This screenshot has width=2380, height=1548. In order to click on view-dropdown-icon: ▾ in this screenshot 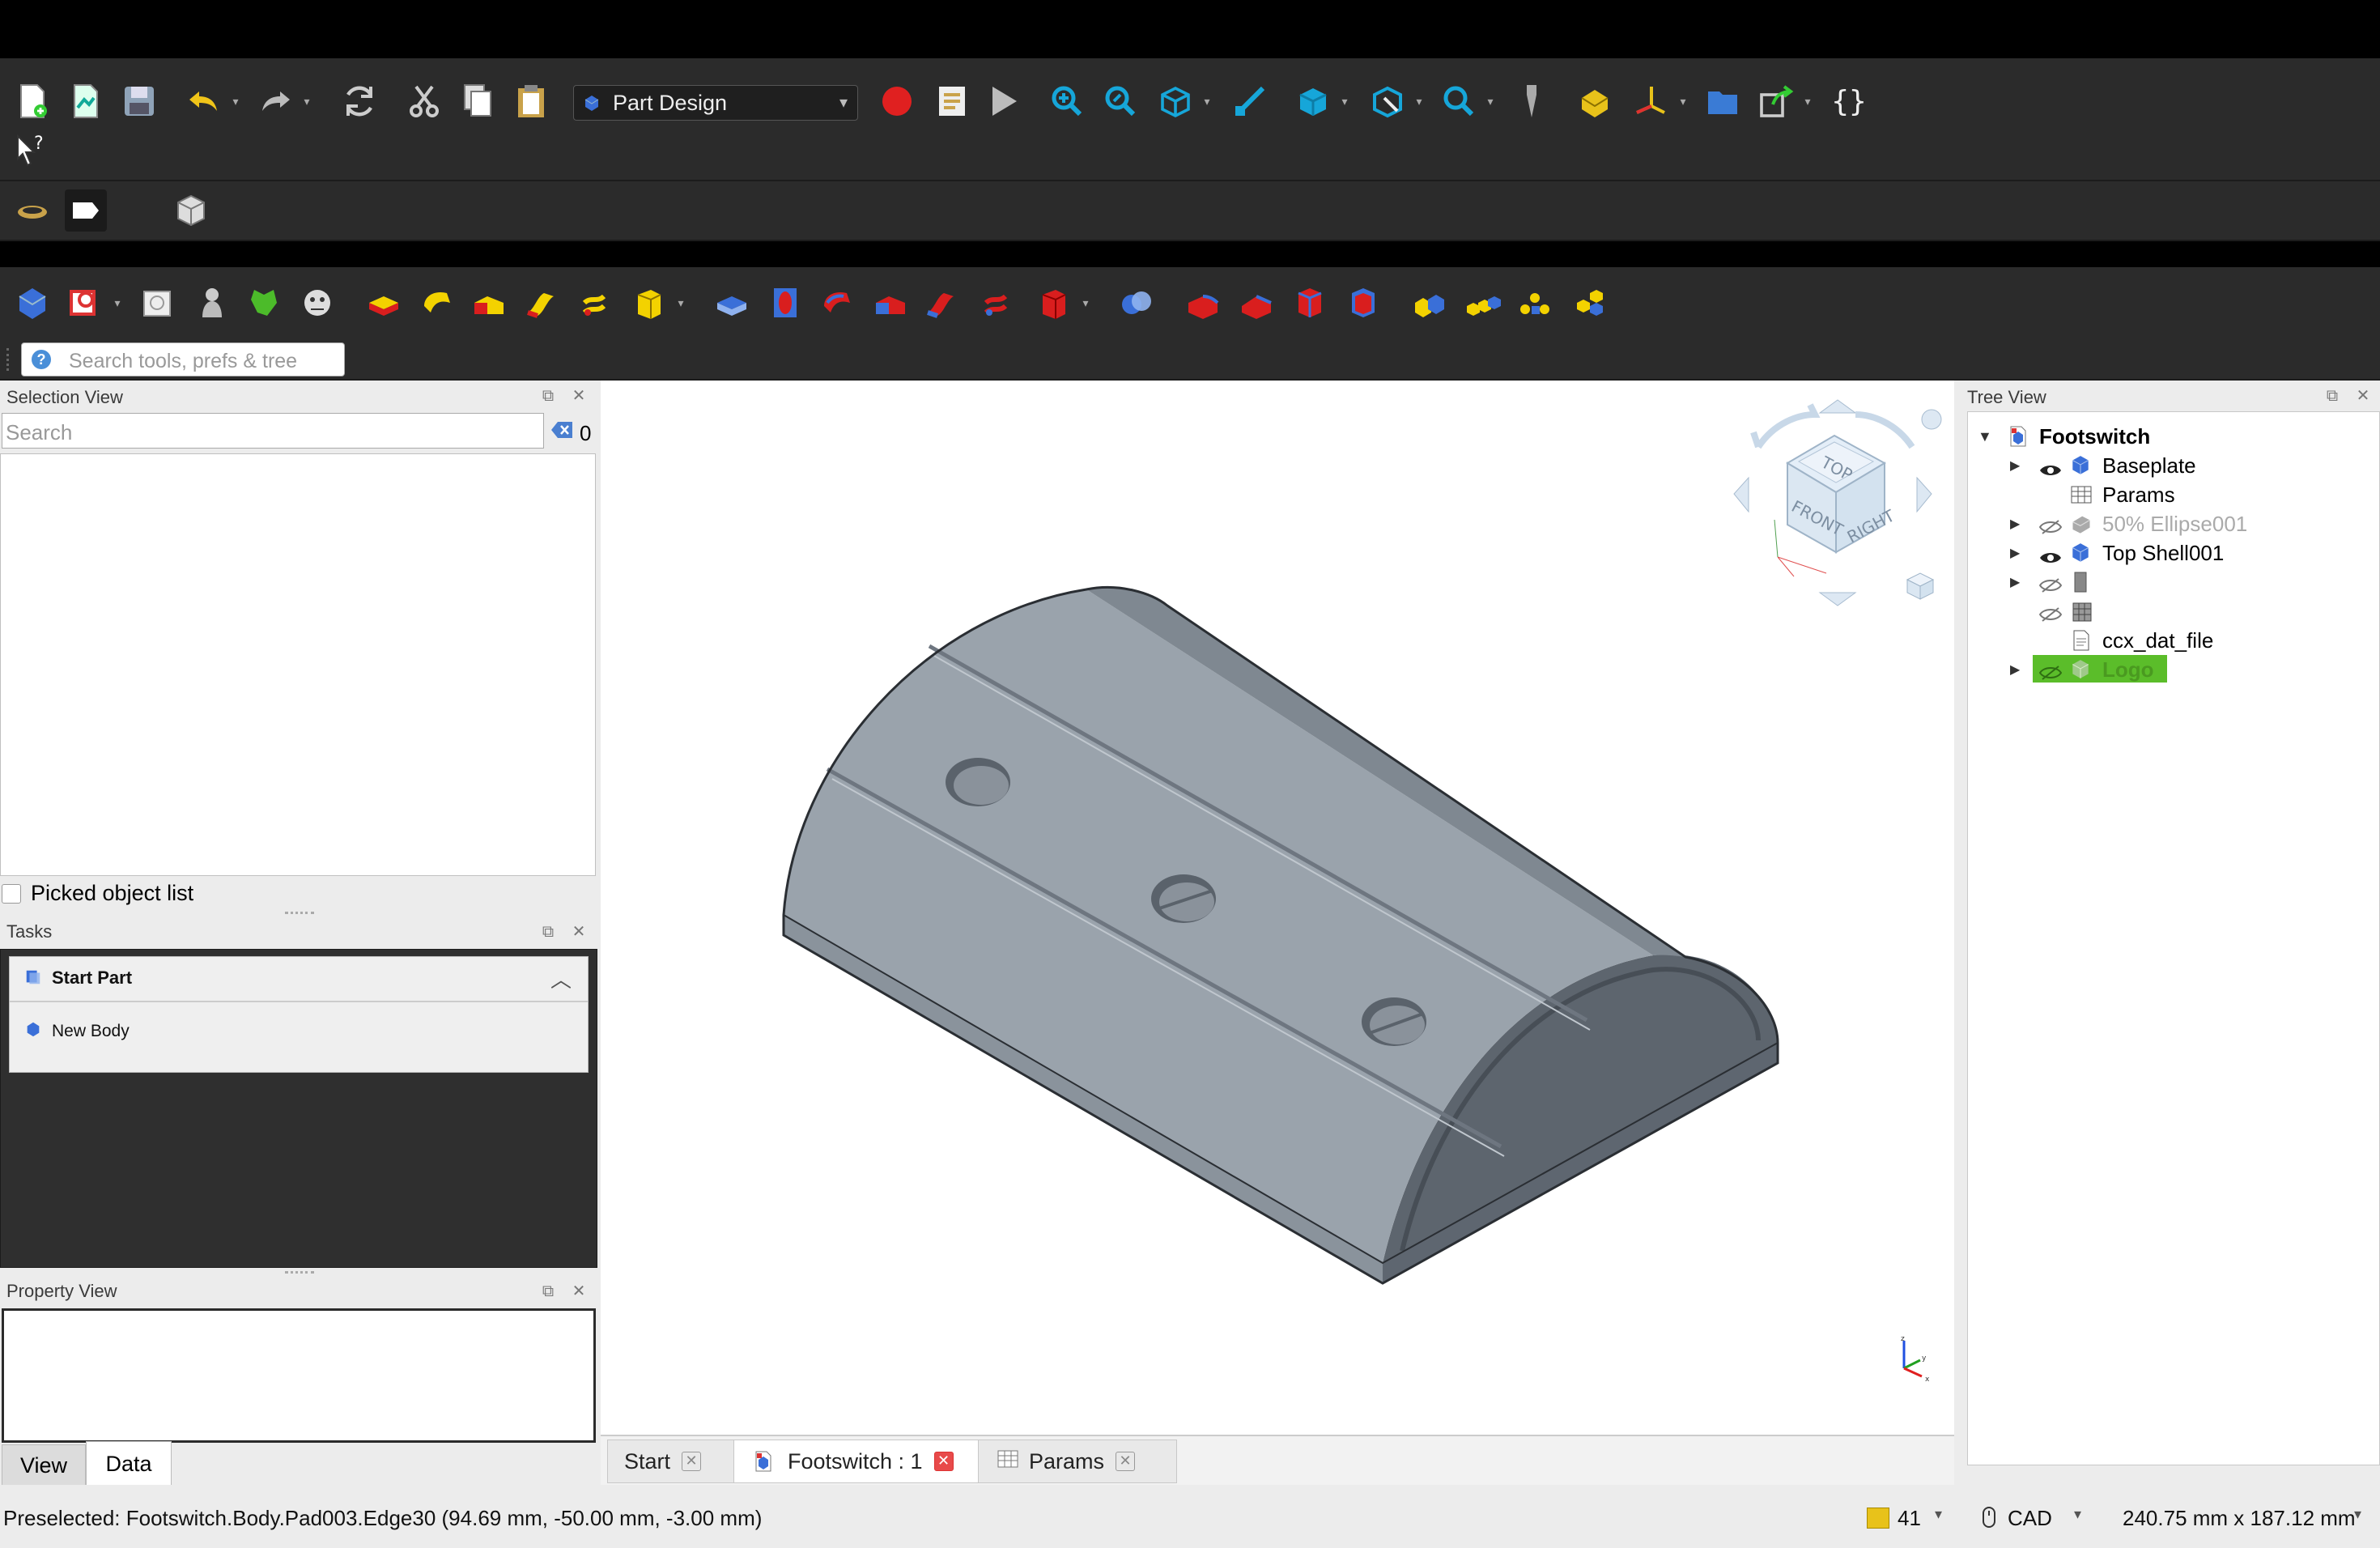, I will do `click(1207, 101)`.